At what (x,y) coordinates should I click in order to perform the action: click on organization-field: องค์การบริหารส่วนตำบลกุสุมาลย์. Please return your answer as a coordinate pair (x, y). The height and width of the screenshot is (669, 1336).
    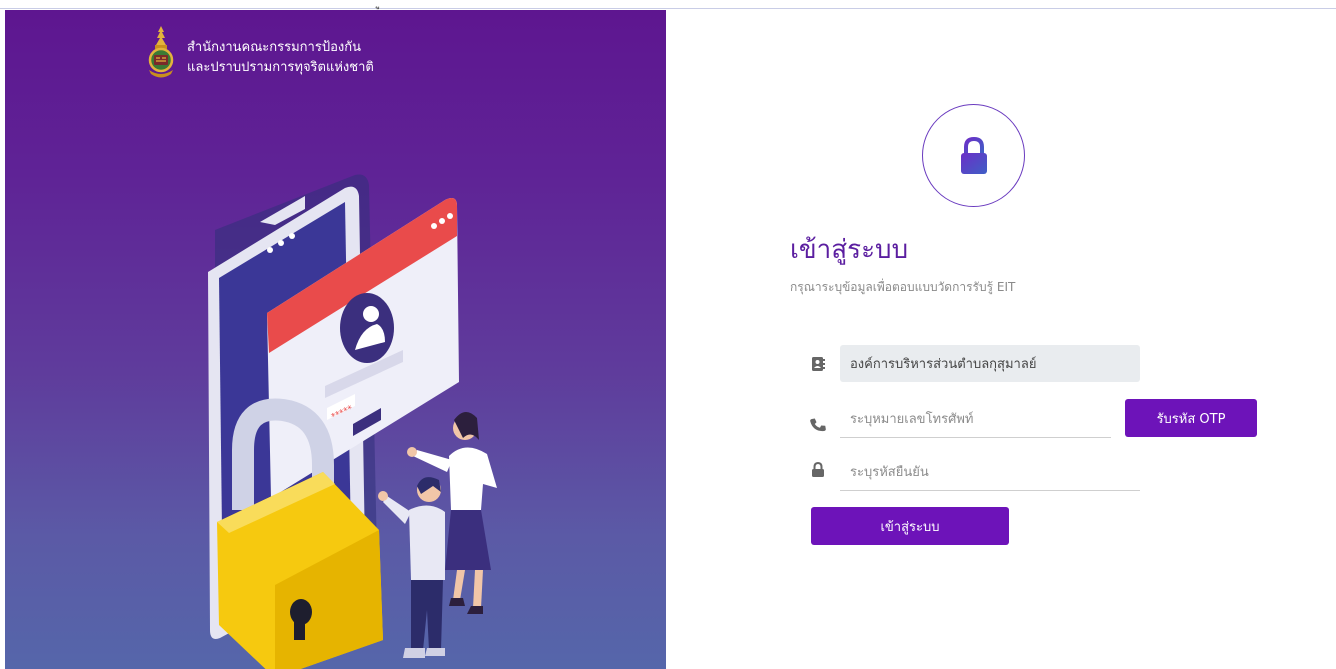
    Looking at the image, I should click on (990, 363).